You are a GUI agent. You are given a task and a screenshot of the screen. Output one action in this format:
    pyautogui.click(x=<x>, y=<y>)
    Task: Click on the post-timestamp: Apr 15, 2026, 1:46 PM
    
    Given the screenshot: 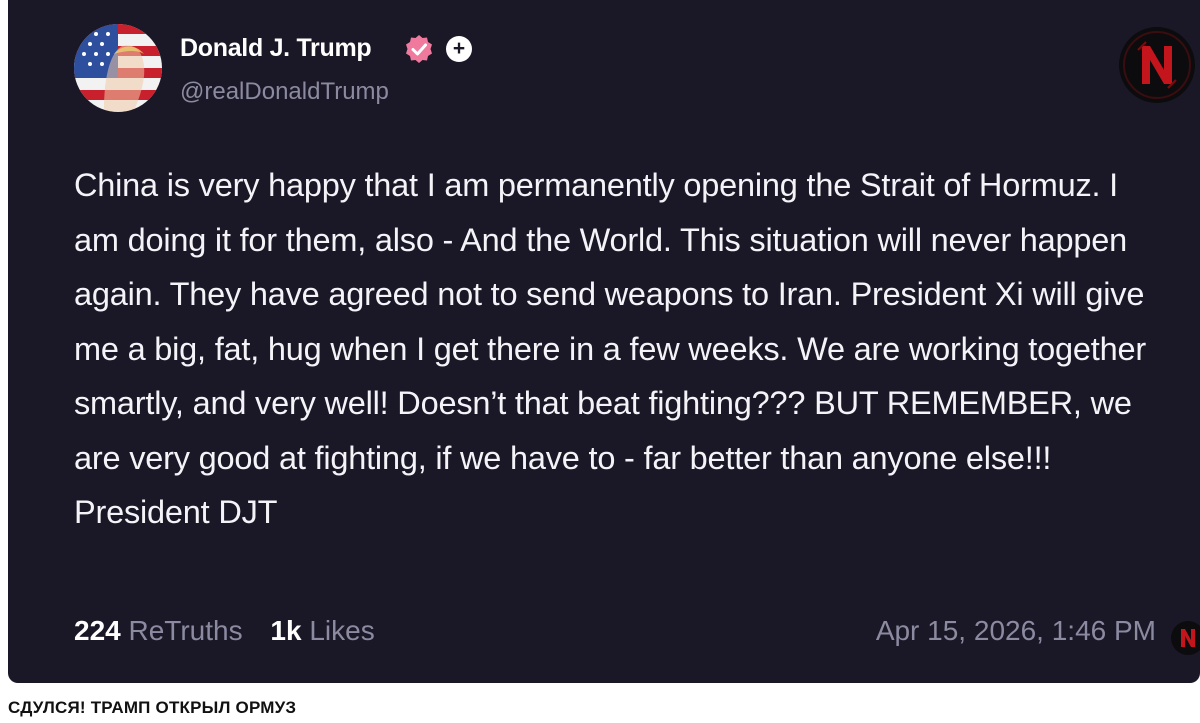 What is the action you would take?
    pyautogui.click(x=1016, y=631)
    